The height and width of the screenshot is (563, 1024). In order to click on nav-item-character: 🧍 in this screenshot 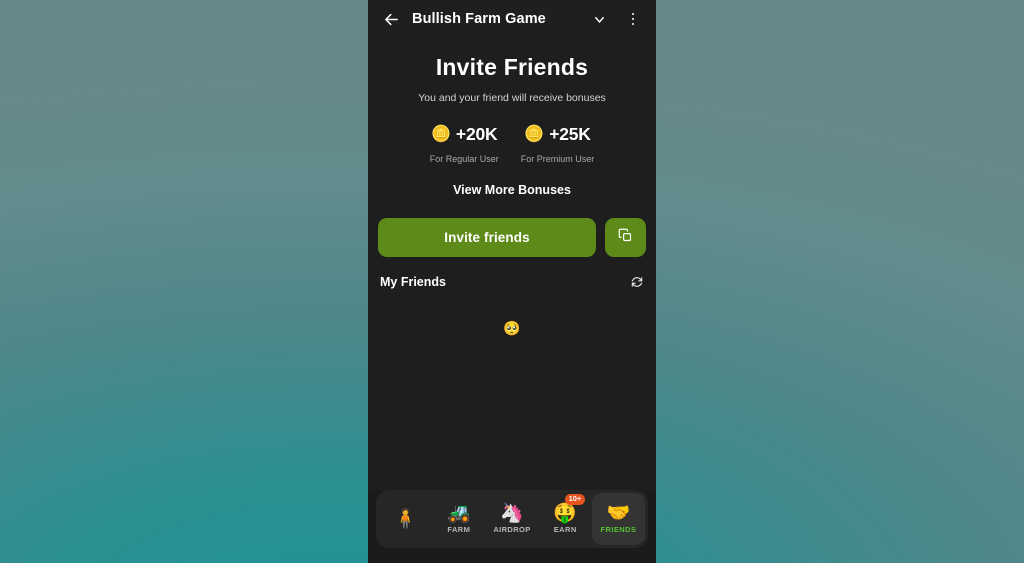, I will do `click(405, 519)`.